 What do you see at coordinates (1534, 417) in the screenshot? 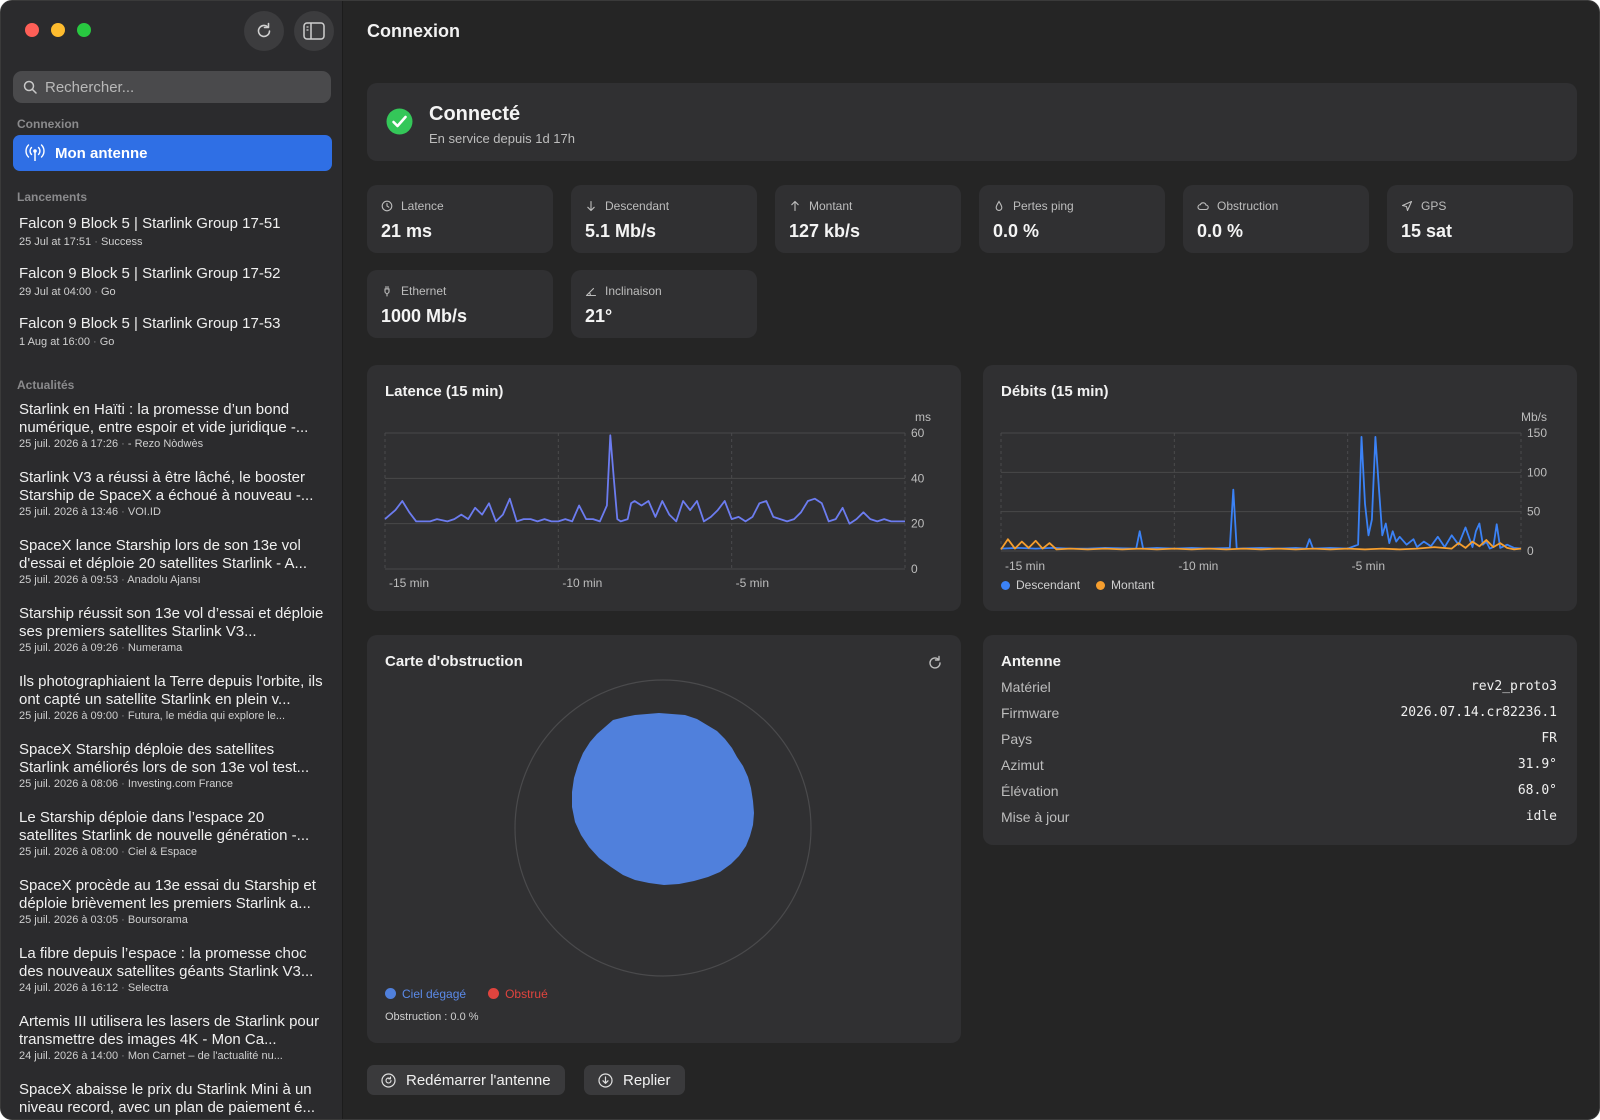
I see `y-axis-unit: Mb/s` at bounding box center [1534, 417].